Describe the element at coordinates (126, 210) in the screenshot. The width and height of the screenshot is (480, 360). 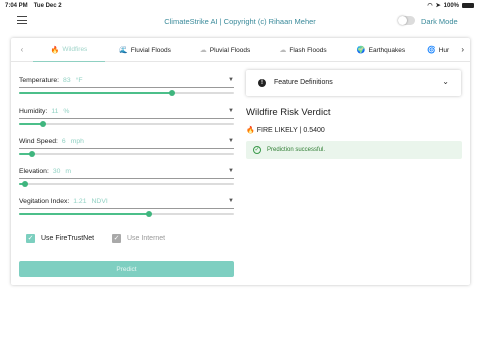
I see `vegetation-index-field: Vegitation Index: 1.21 NDVI ▼` at that location.